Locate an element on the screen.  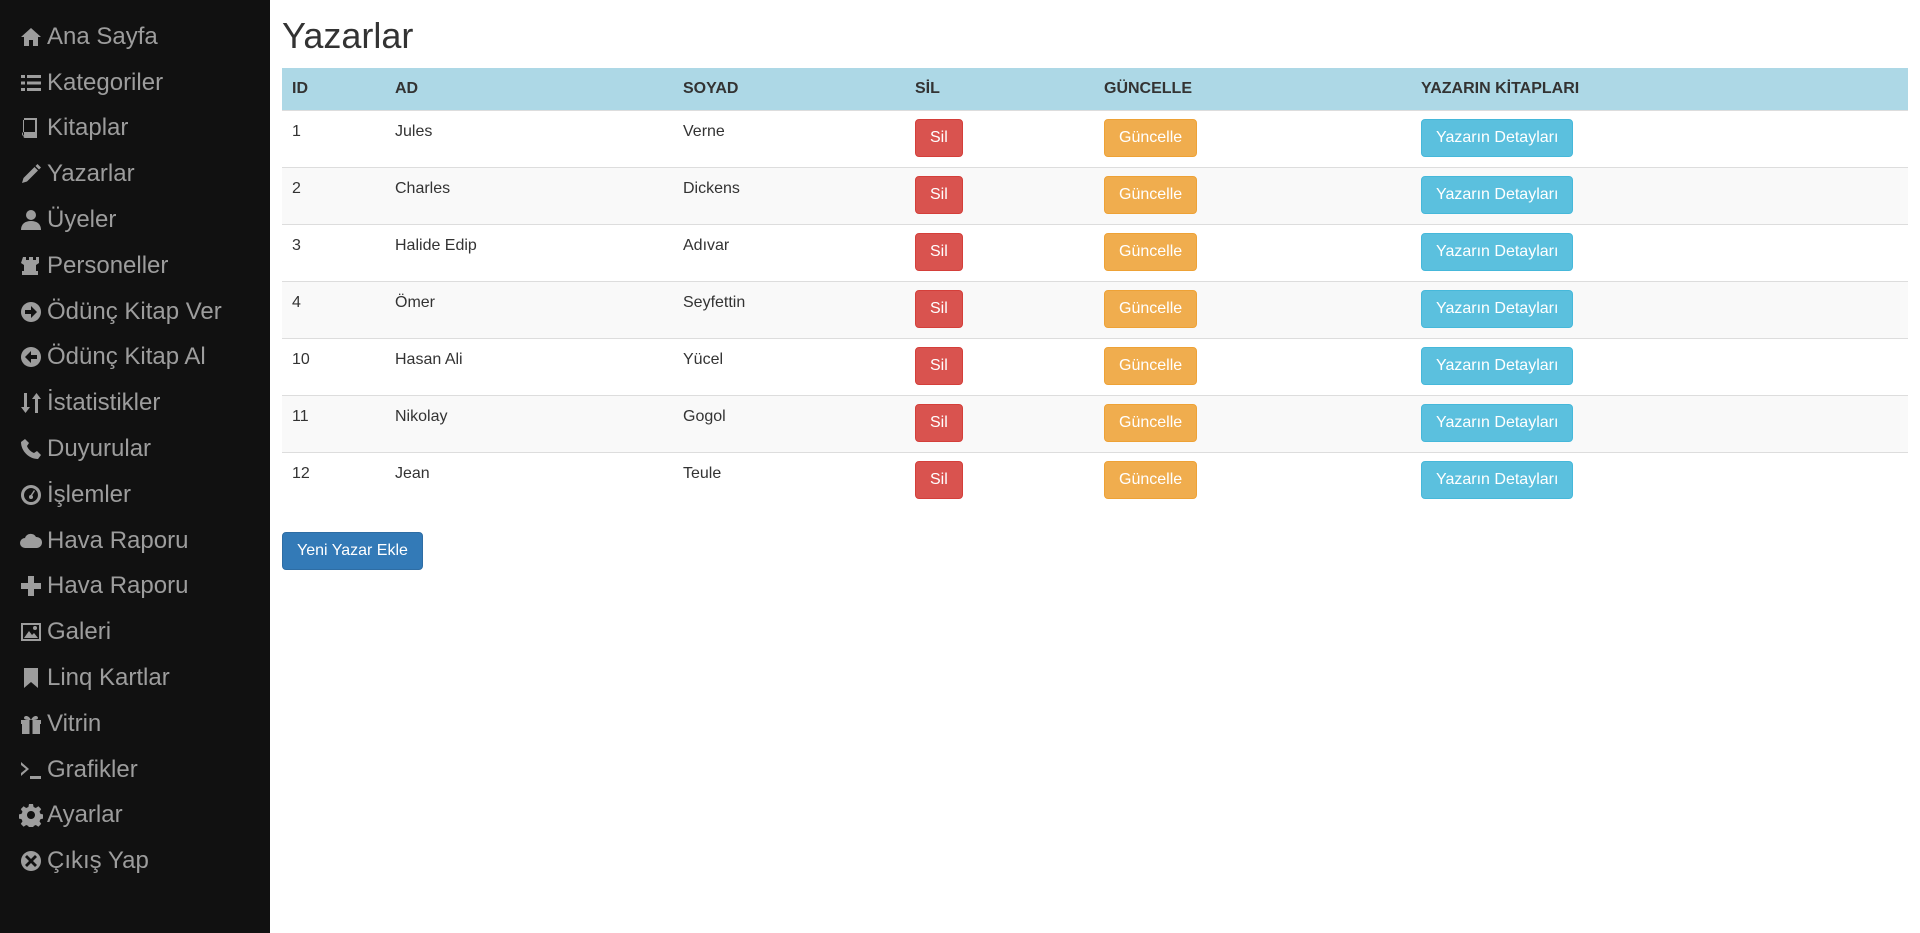
sidebar-item-label: Çıkış Yap is located at coordinates (98, 861).